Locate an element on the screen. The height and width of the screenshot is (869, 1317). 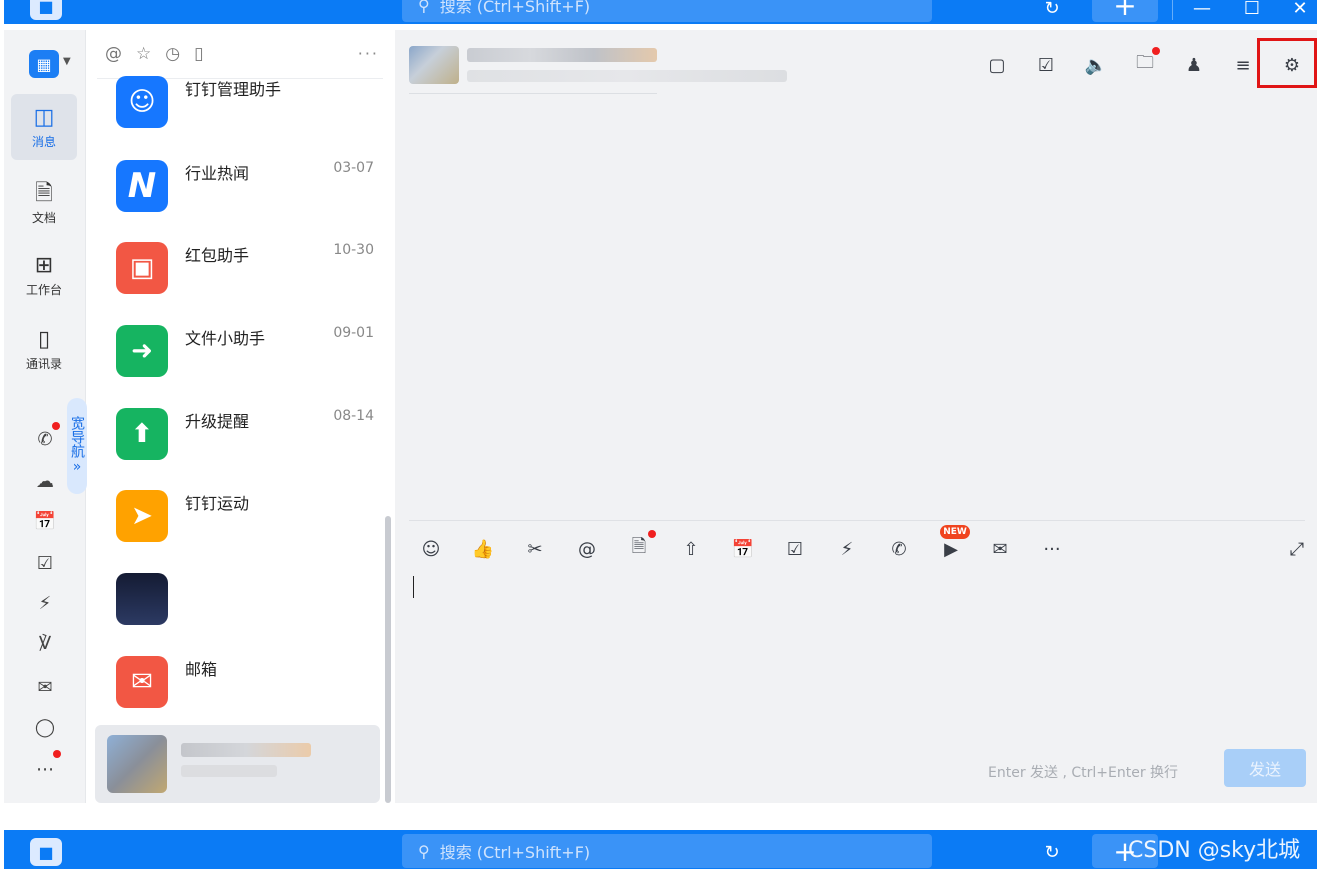
conversation-date: 09-01 is located at coordinates (353, 333).